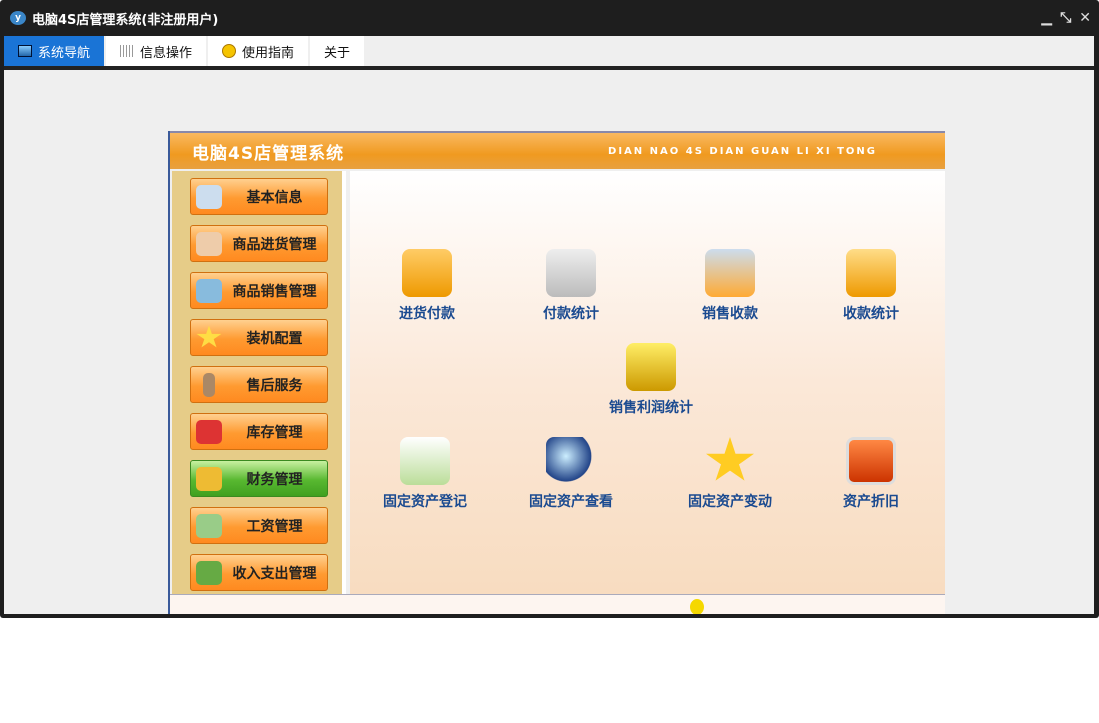 The height and width of the screenshot is (723, 1099). What do you see at coordinates (871, 502) in the screenshot?
I see `function-label: 资产折旧` at bounding box center [871, 502].